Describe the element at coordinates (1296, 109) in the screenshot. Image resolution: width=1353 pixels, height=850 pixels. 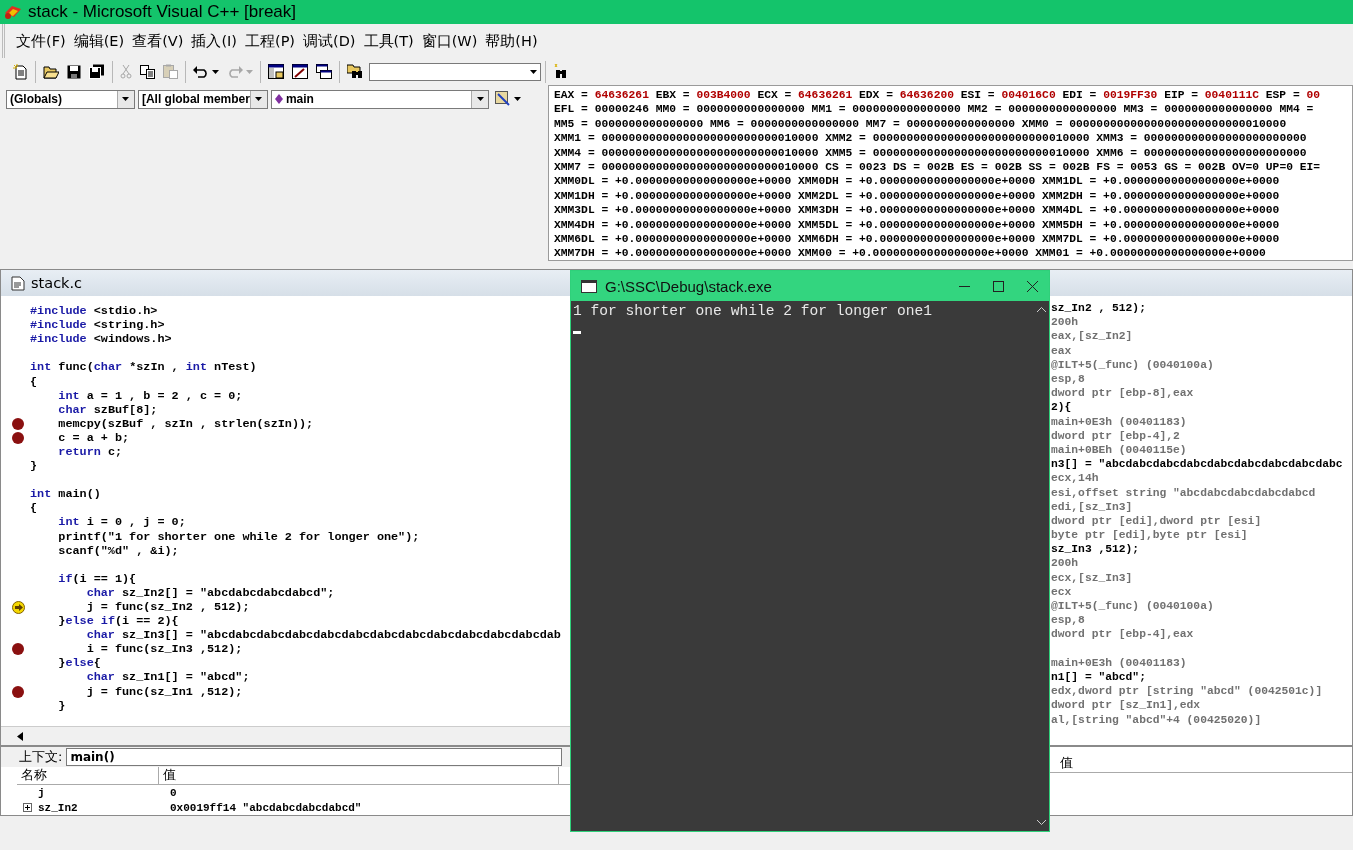
I see `register-name: MM4 =` at that location.